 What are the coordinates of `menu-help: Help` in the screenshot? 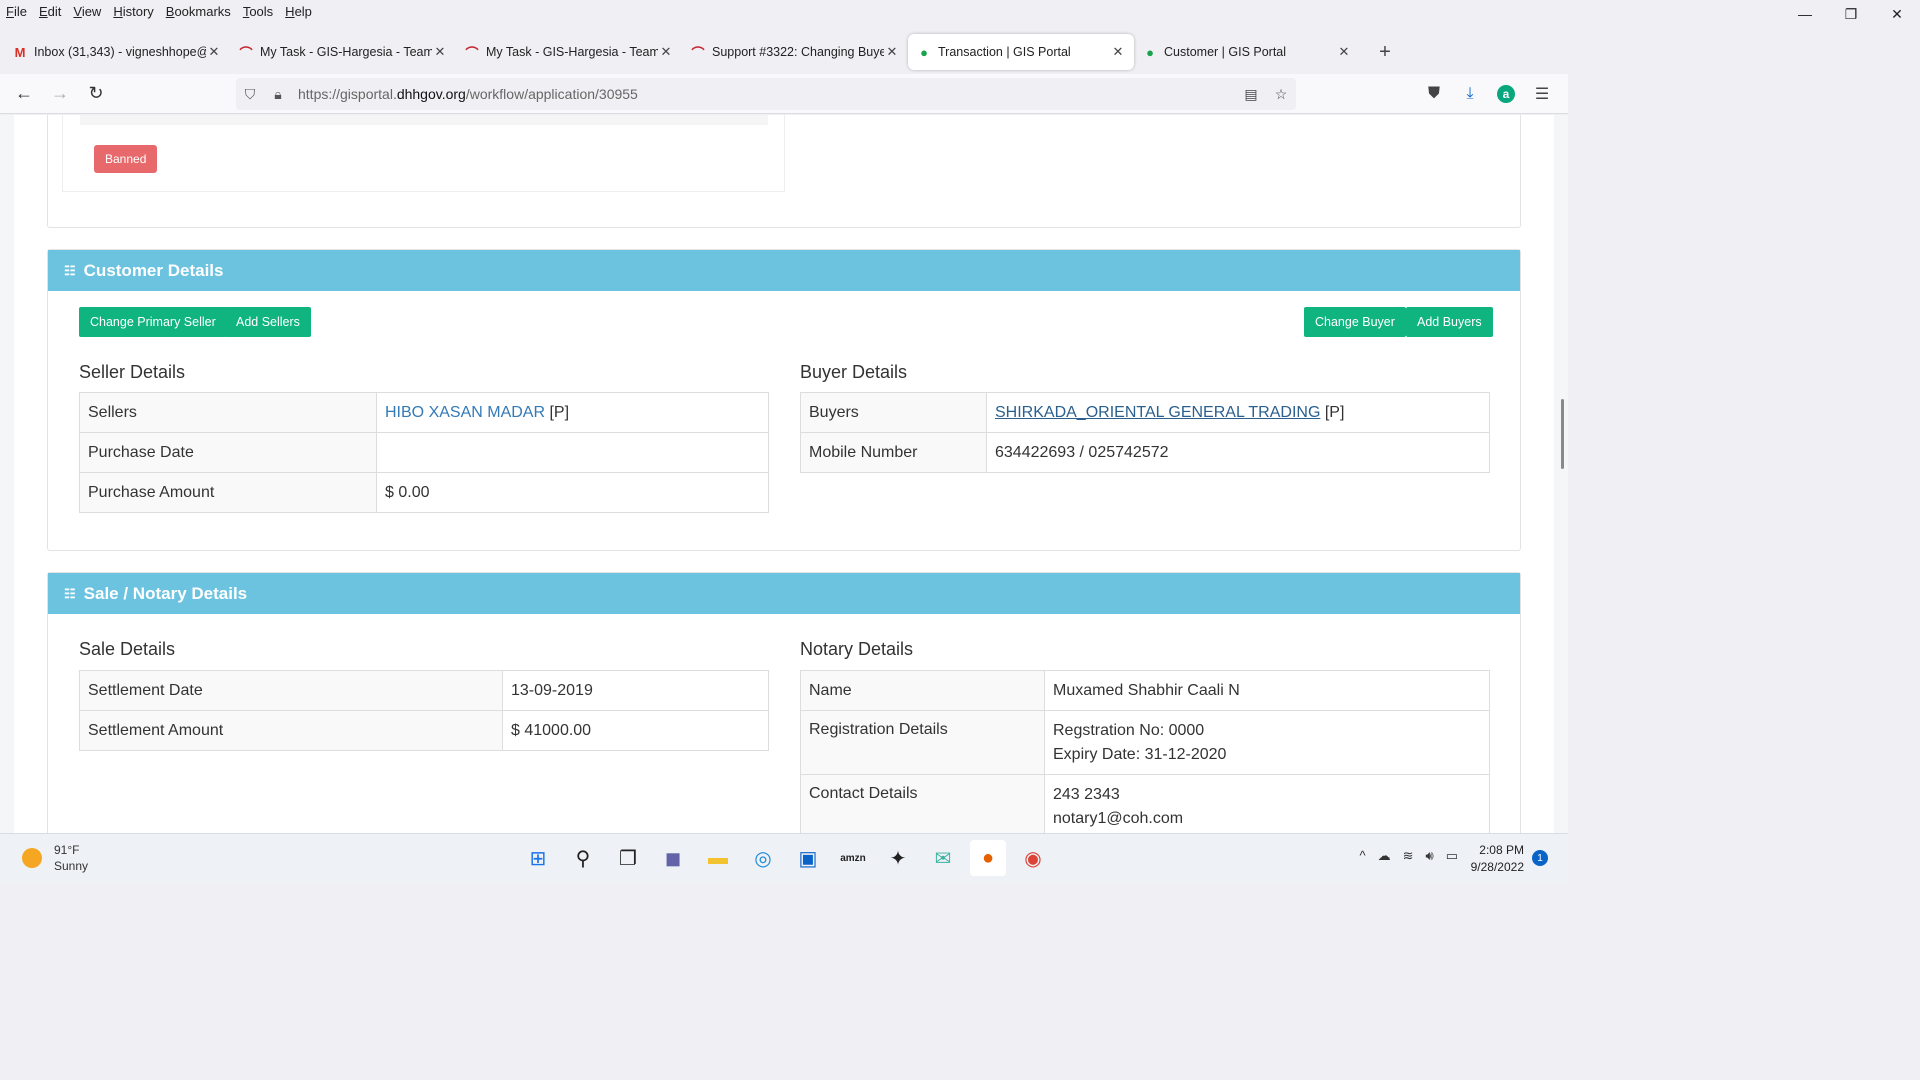 It's located at (298, 11).